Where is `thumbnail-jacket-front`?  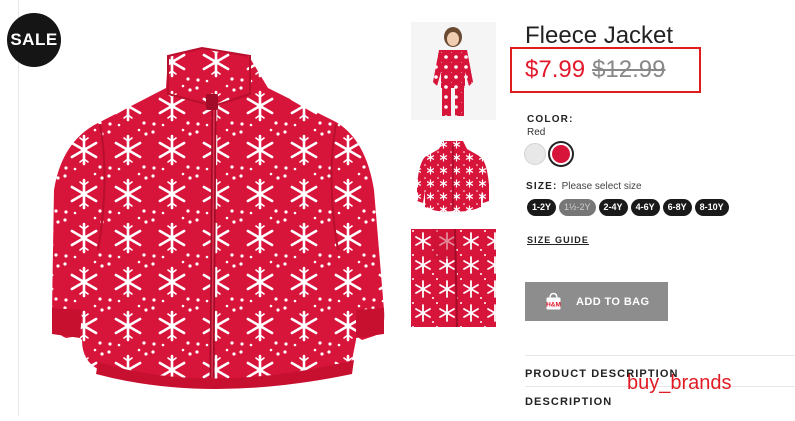
thumbnail-jacket-front is located at coordinates (453, 174).